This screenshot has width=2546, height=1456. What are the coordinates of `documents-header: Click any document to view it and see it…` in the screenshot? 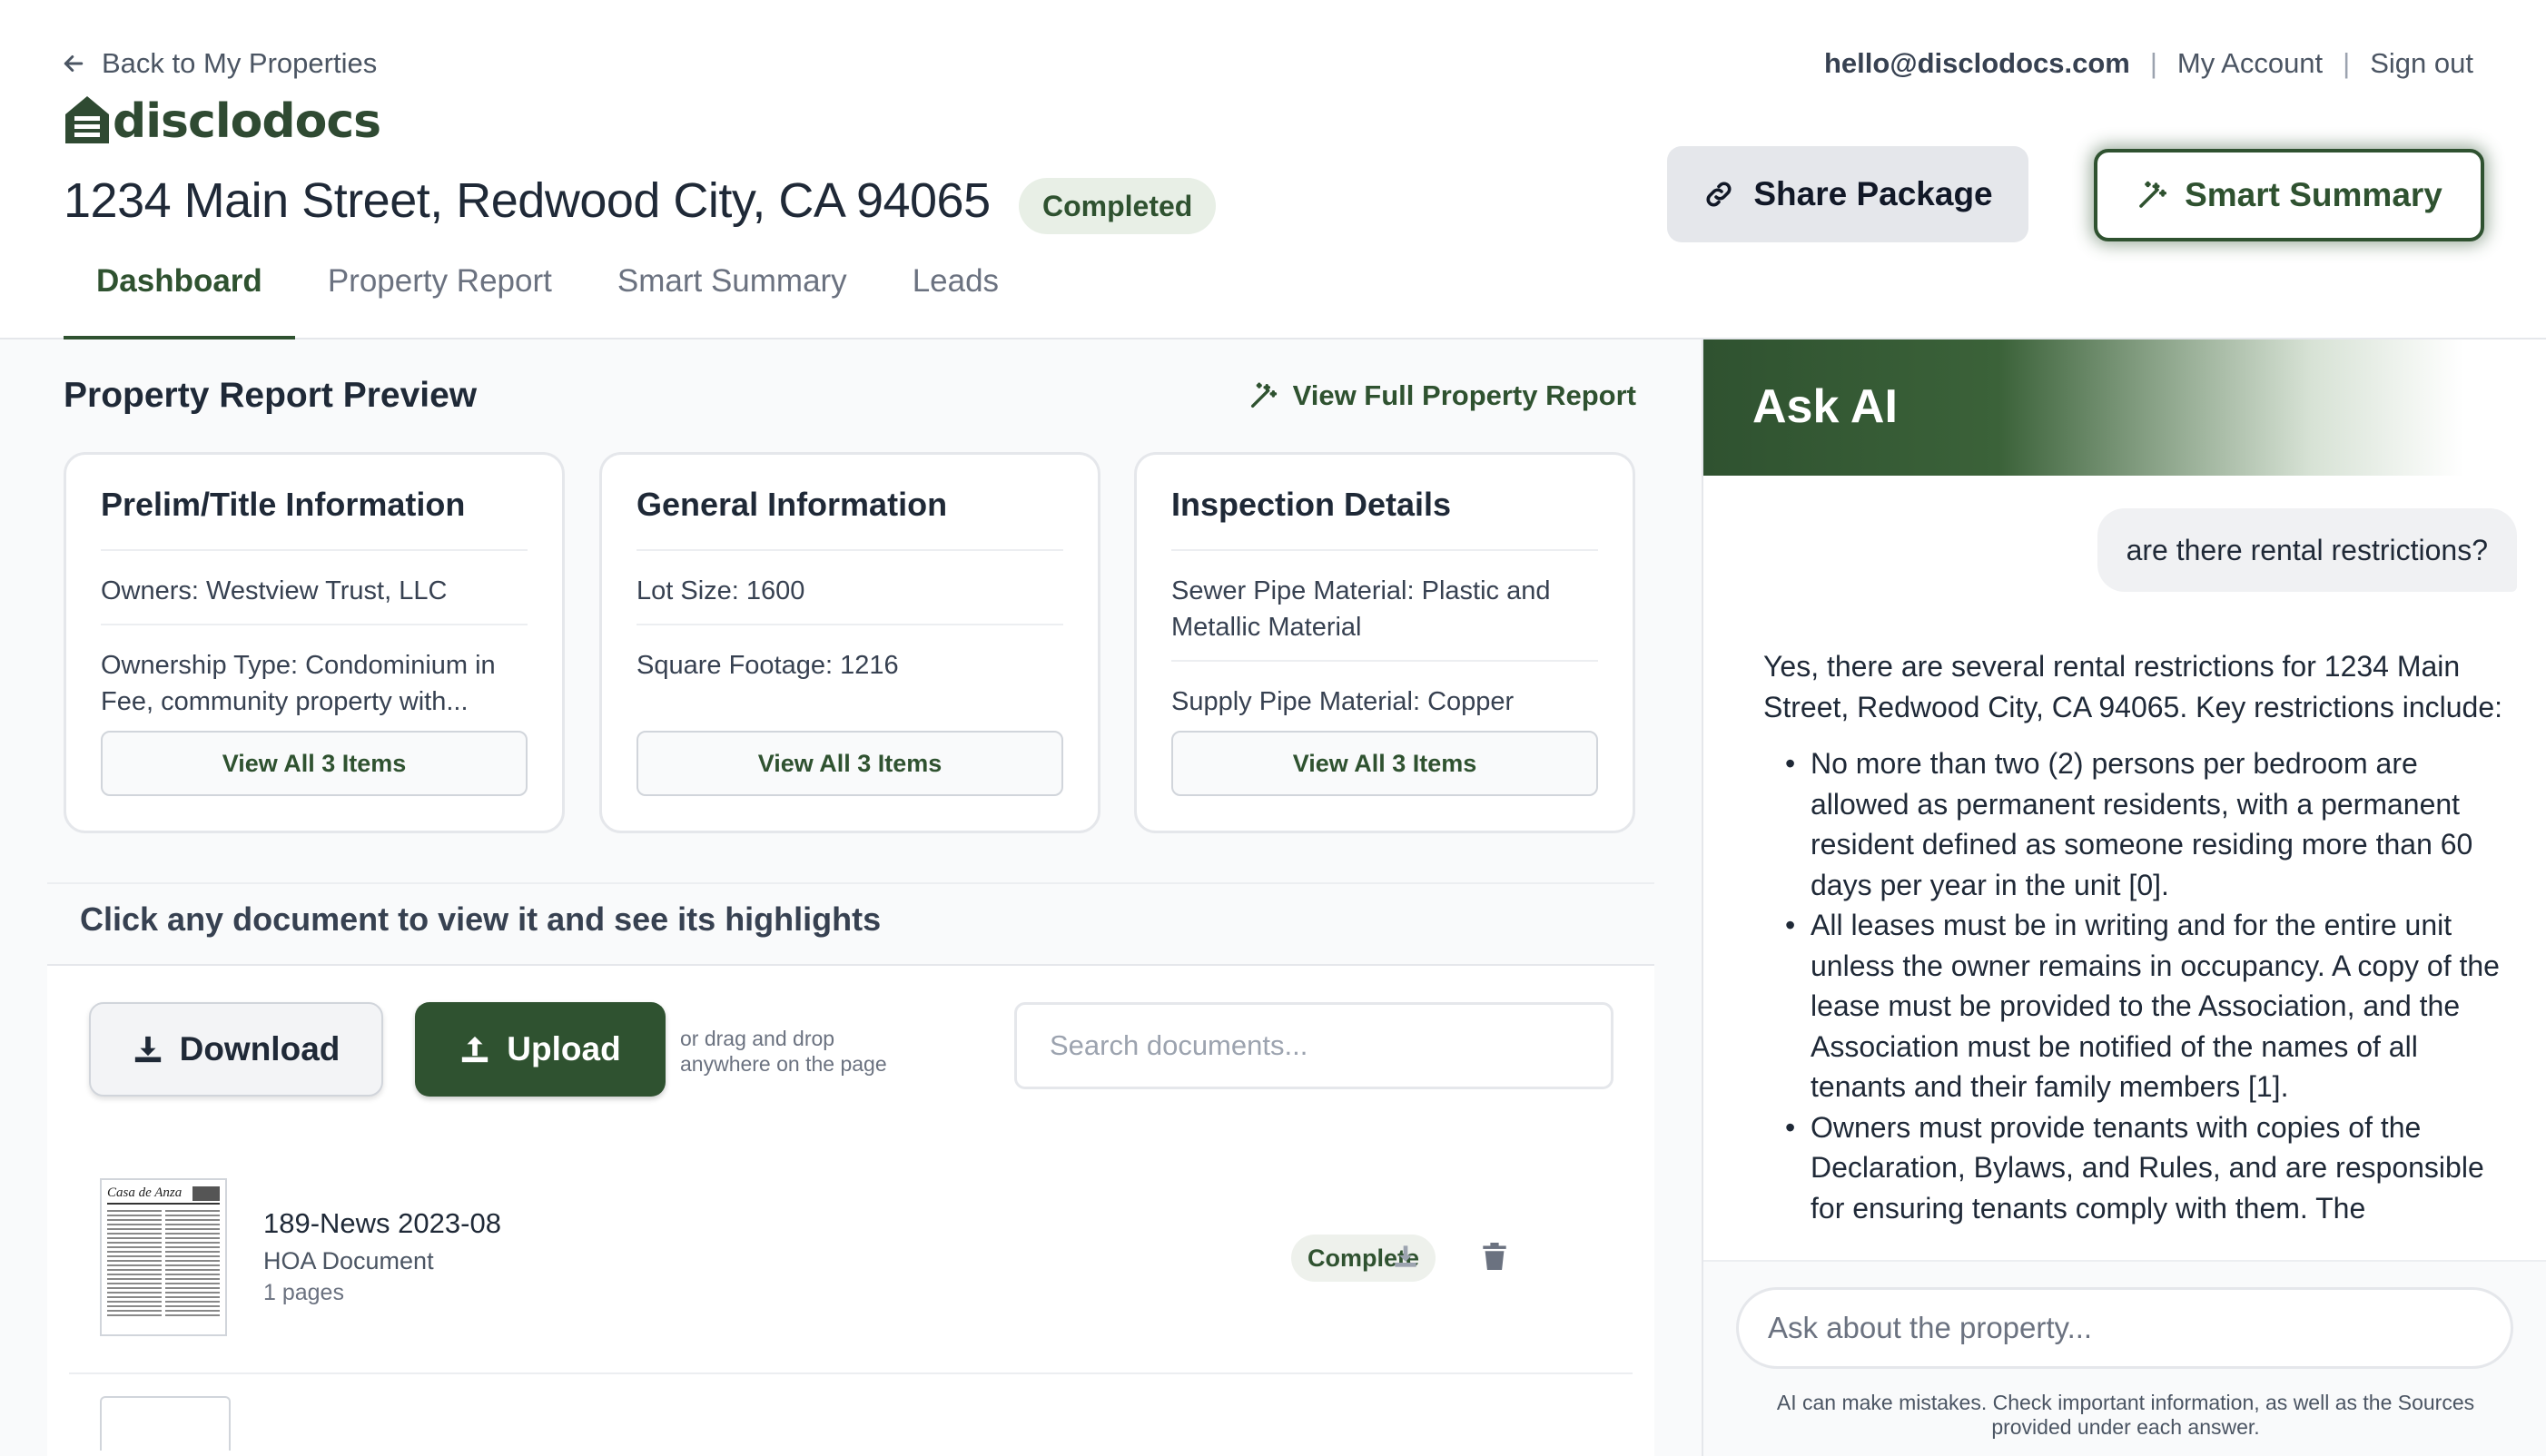 It's located at (850, 925).